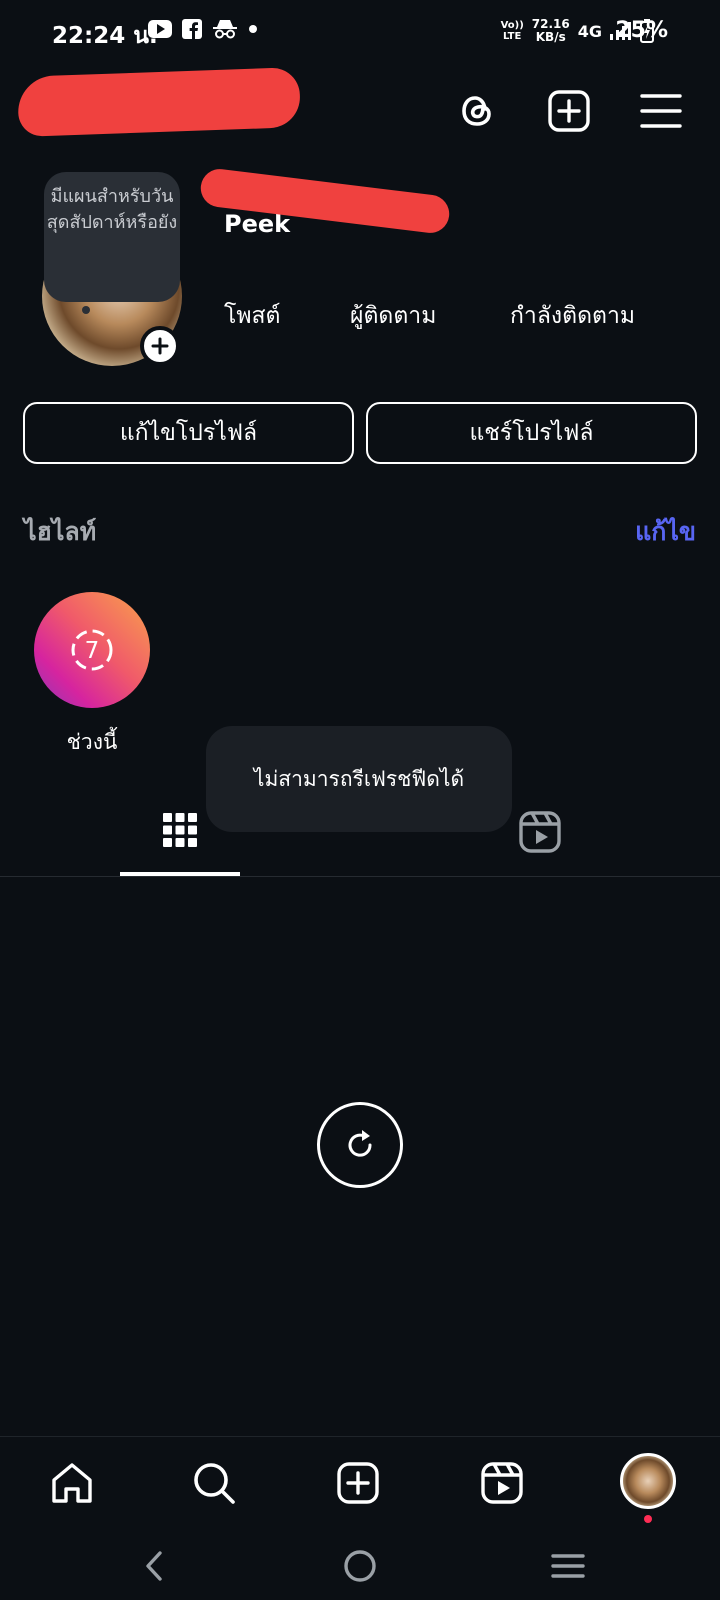  I want to click on recents-icon, so click(568, 1566).